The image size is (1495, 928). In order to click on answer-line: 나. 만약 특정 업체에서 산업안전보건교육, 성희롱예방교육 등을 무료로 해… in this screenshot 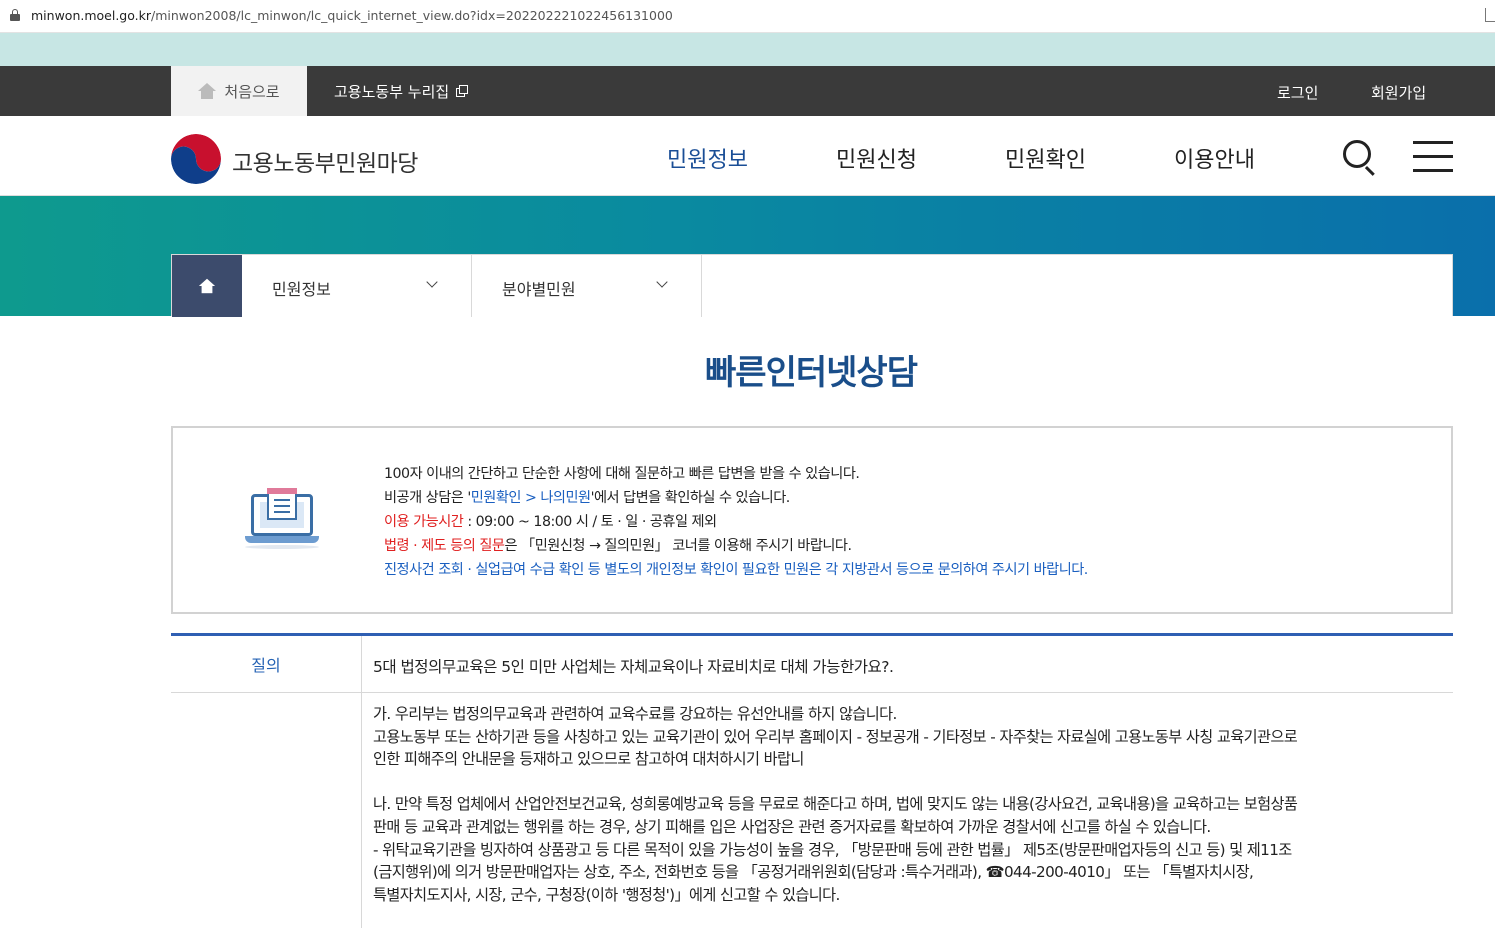, I will do `click(835, 804)`.